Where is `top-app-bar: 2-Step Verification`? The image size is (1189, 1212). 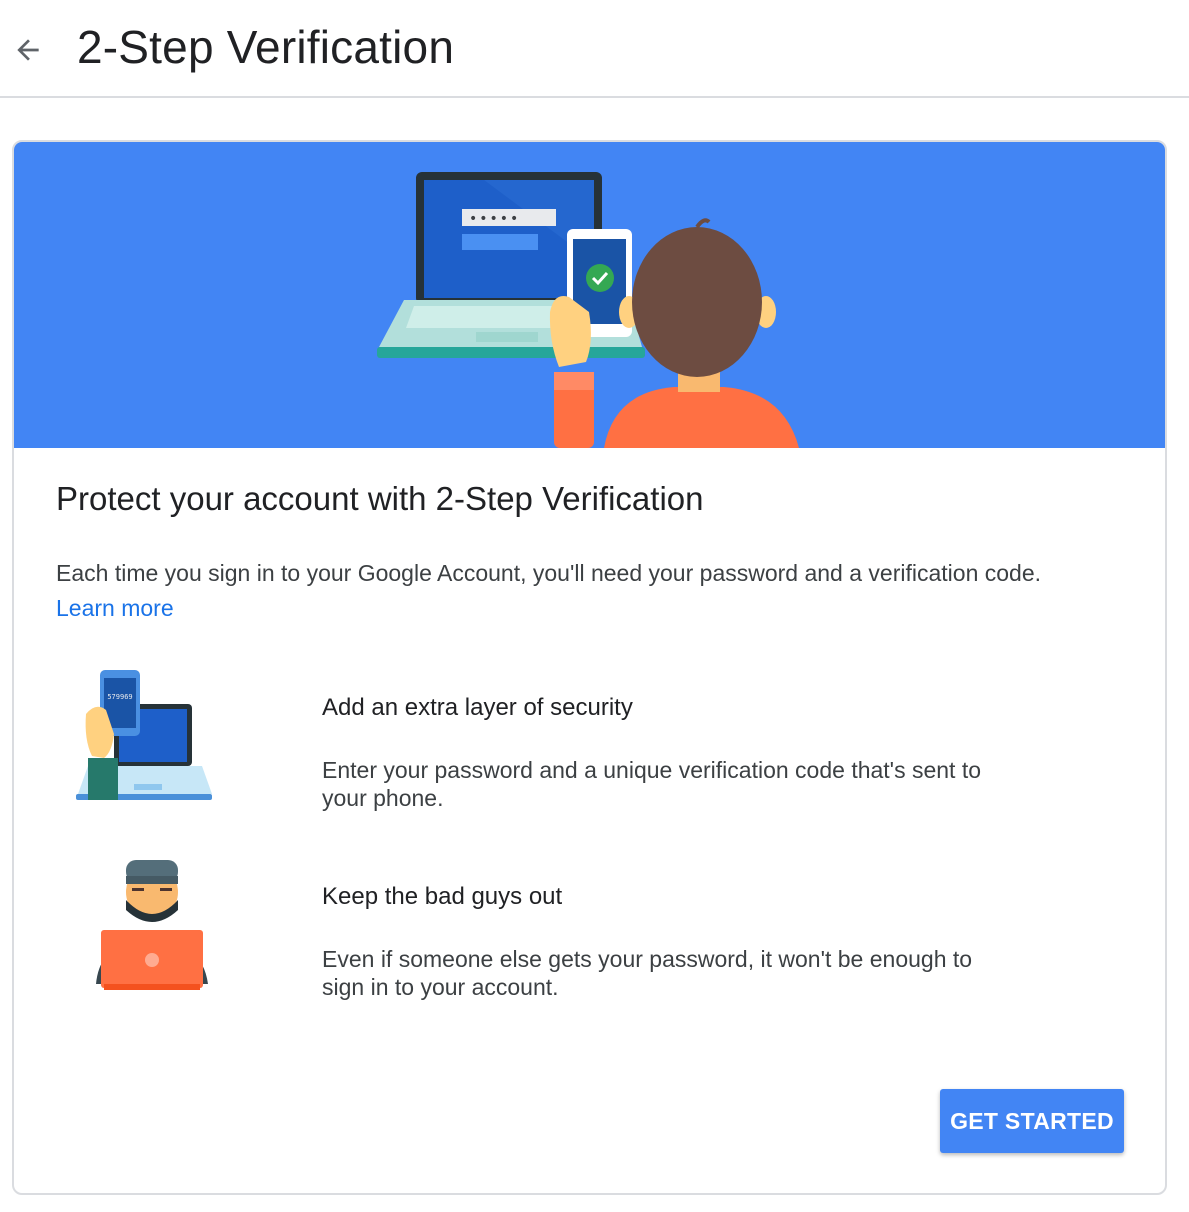
top-app-bar: 2-Step Verification is located at coordinates (594, 49).